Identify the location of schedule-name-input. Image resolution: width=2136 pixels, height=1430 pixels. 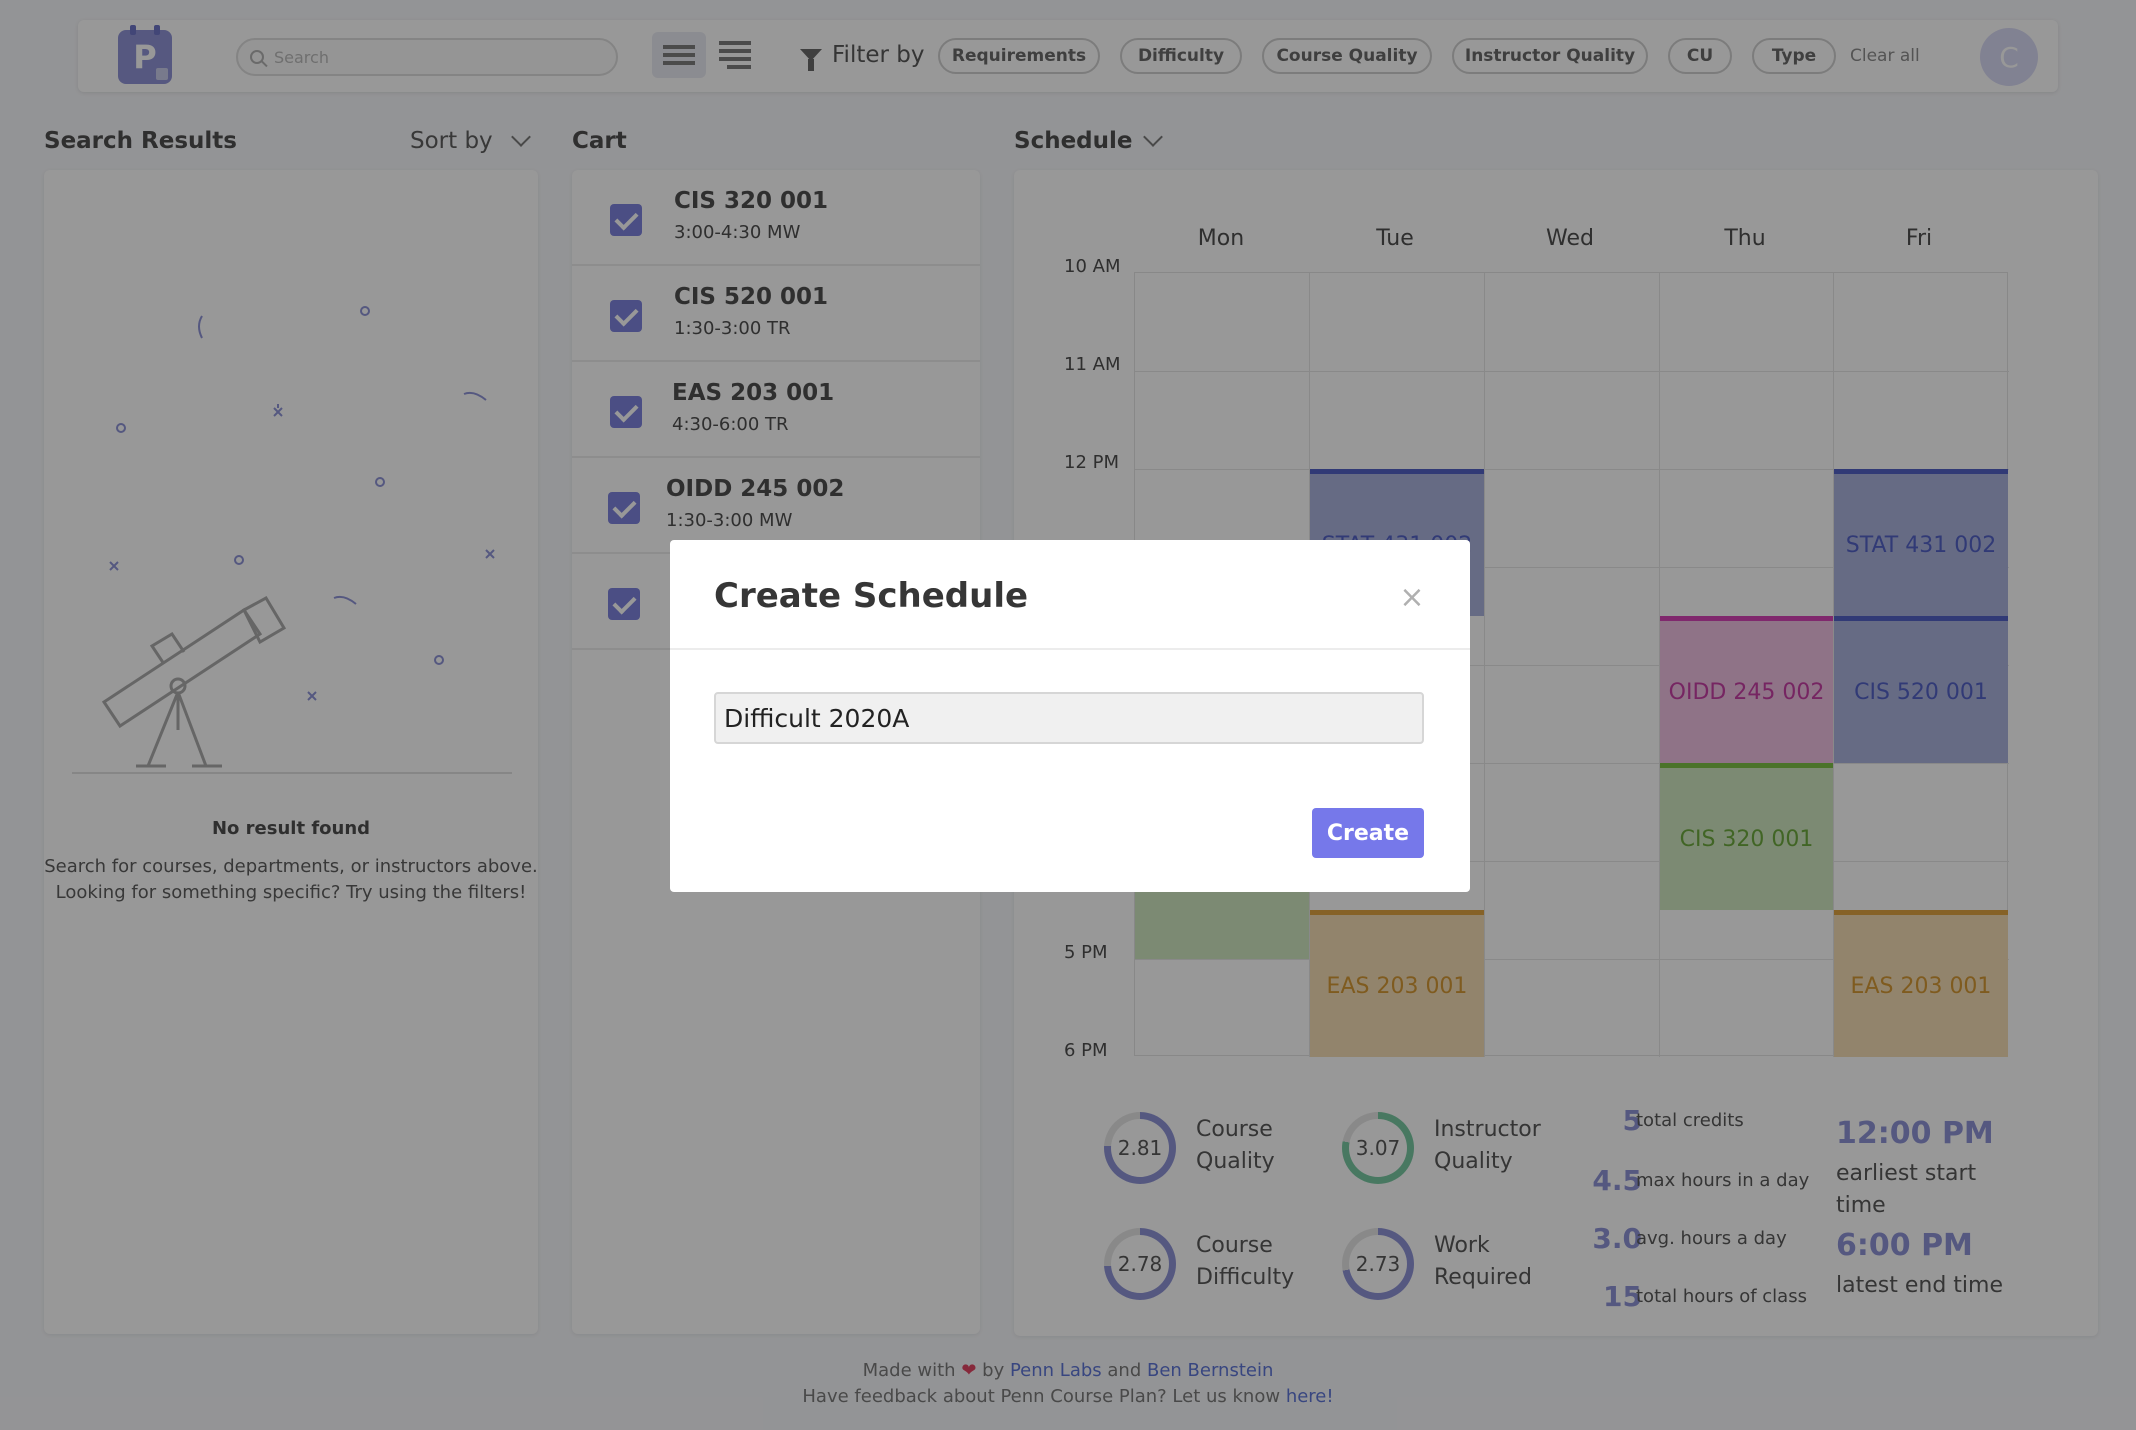
(1069, 718).